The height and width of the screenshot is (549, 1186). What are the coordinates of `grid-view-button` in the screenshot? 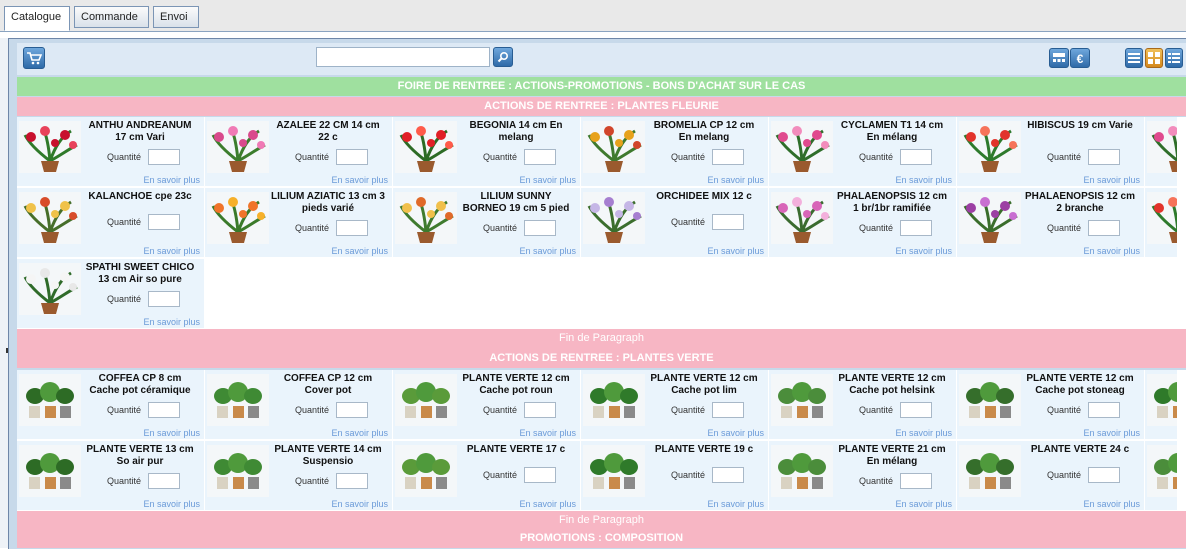 It's located at (1154, 58).